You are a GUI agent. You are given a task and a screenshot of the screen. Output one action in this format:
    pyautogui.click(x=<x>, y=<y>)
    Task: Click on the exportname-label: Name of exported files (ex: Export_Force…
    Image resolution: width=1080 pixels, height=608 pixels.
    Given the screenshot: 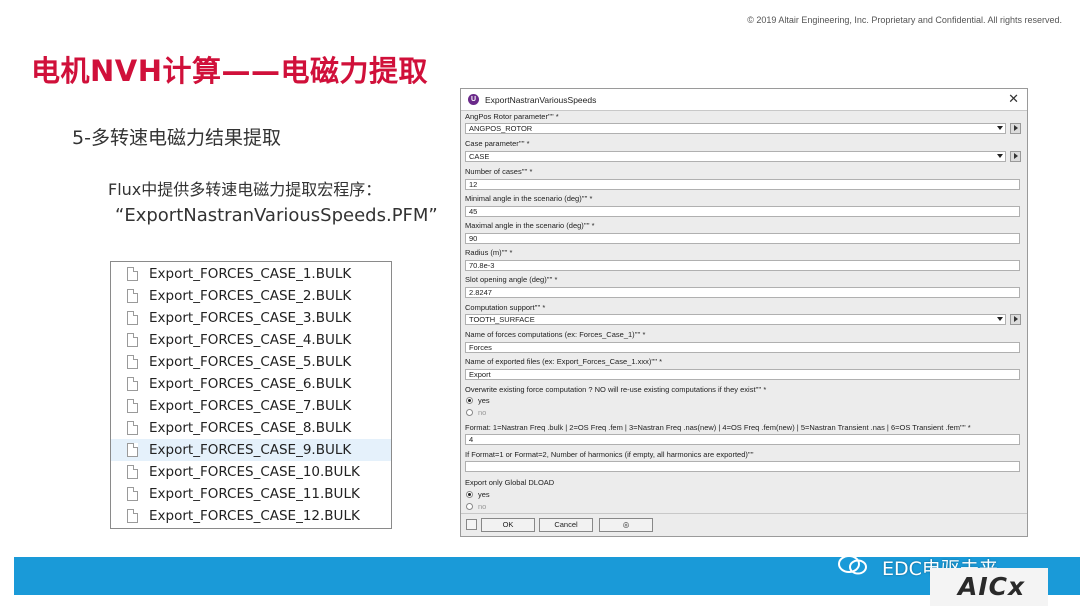 What is the action you would take?
    pyautogui.click(x=564, y=361)
    